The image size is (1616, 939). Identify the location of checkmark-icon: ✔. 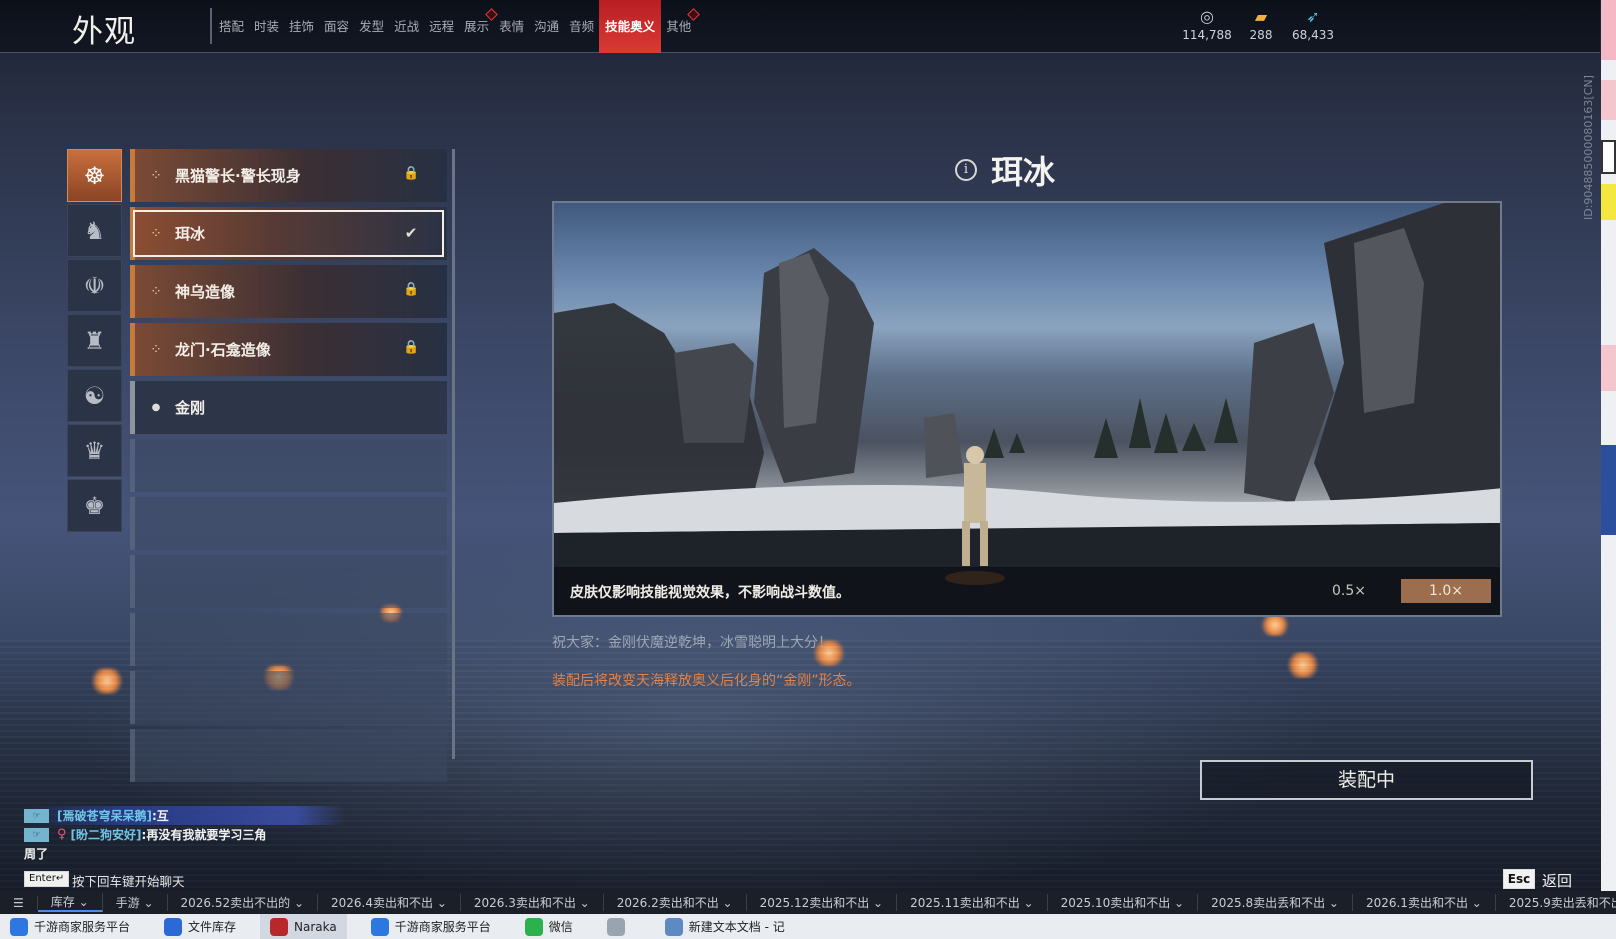
(411, 233).